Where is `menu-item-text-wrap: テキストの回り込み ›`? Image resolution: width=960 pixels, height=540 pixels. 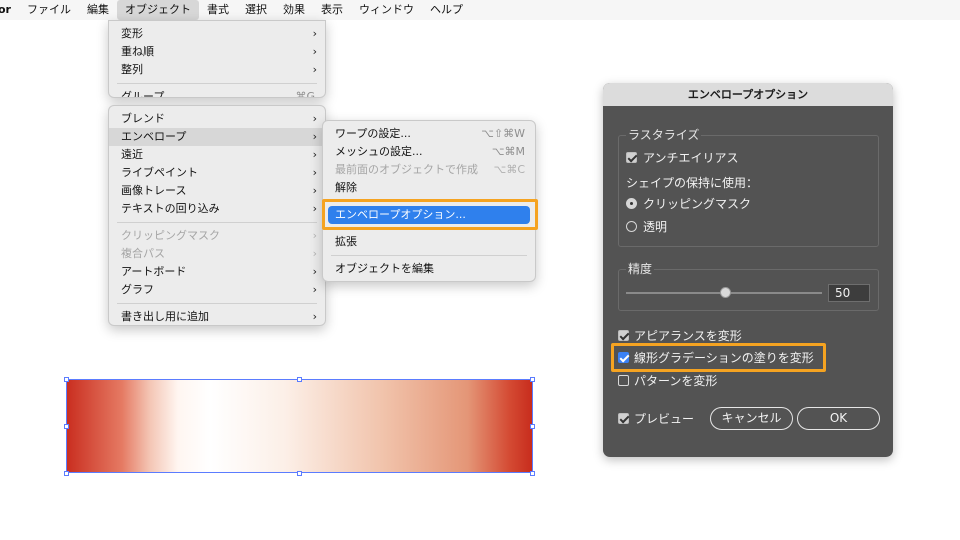
menu-item-text-wrap: テキストの回り込み › is located at coordinates (217, 209).